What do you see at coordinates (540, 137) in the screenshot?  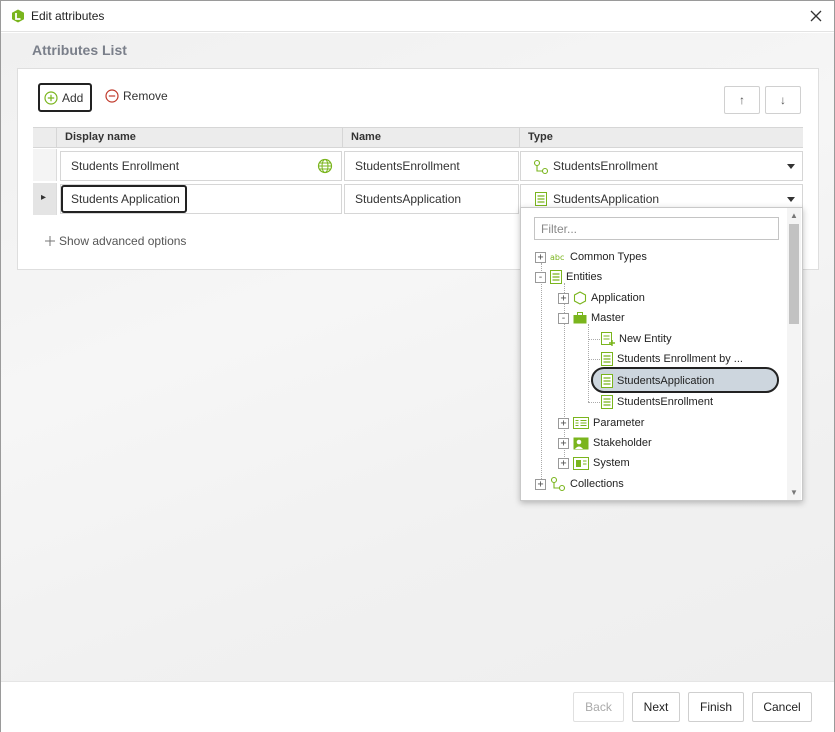 I see `column-type: Type` at bounding box center [540, 137].